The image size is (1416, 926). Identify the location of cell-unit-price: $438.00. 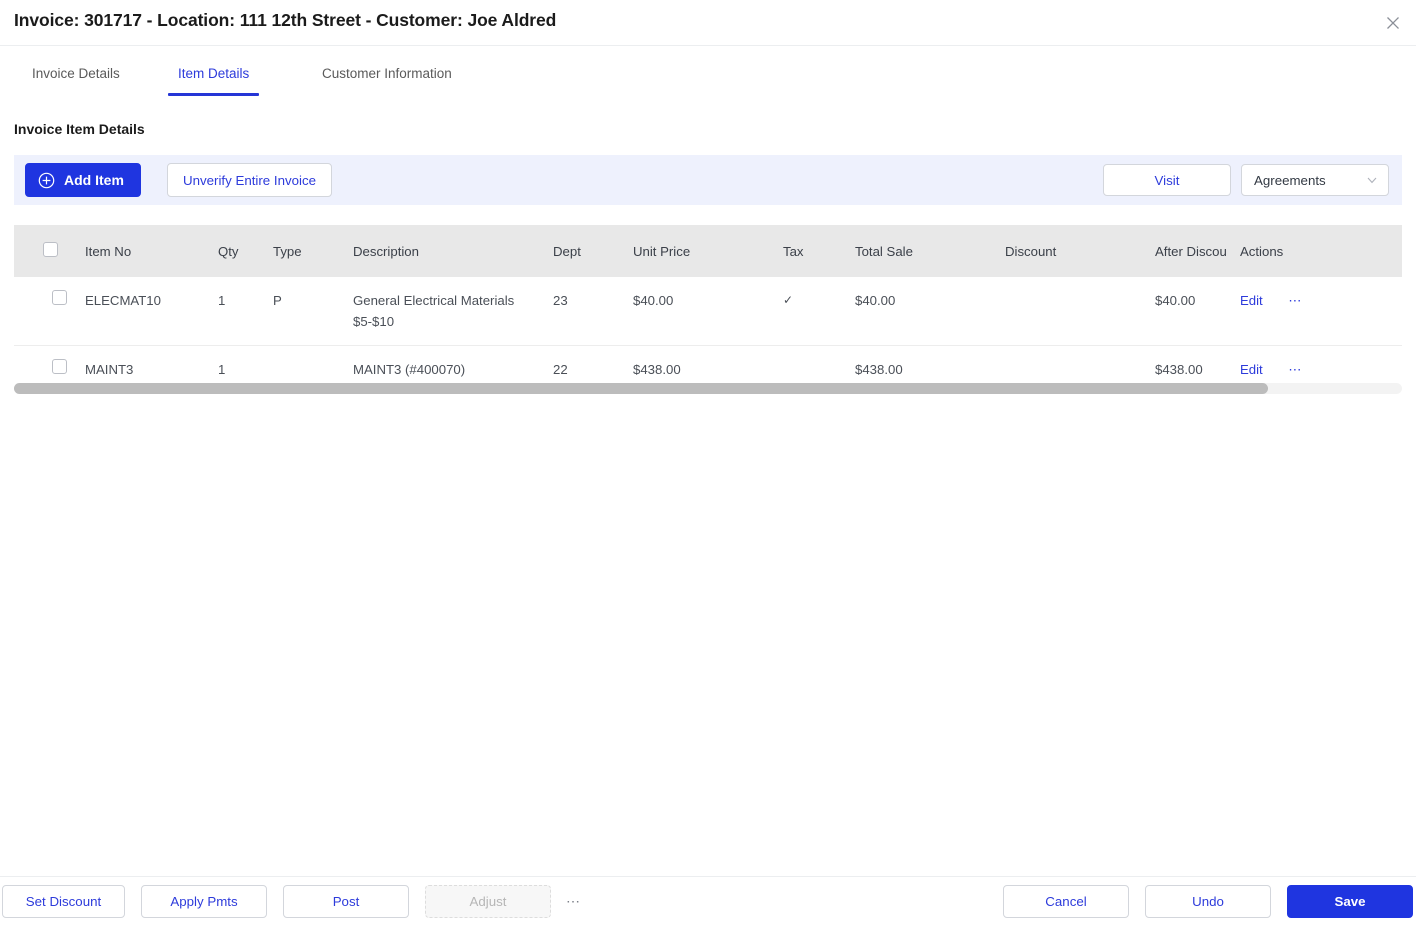
(657, 369).